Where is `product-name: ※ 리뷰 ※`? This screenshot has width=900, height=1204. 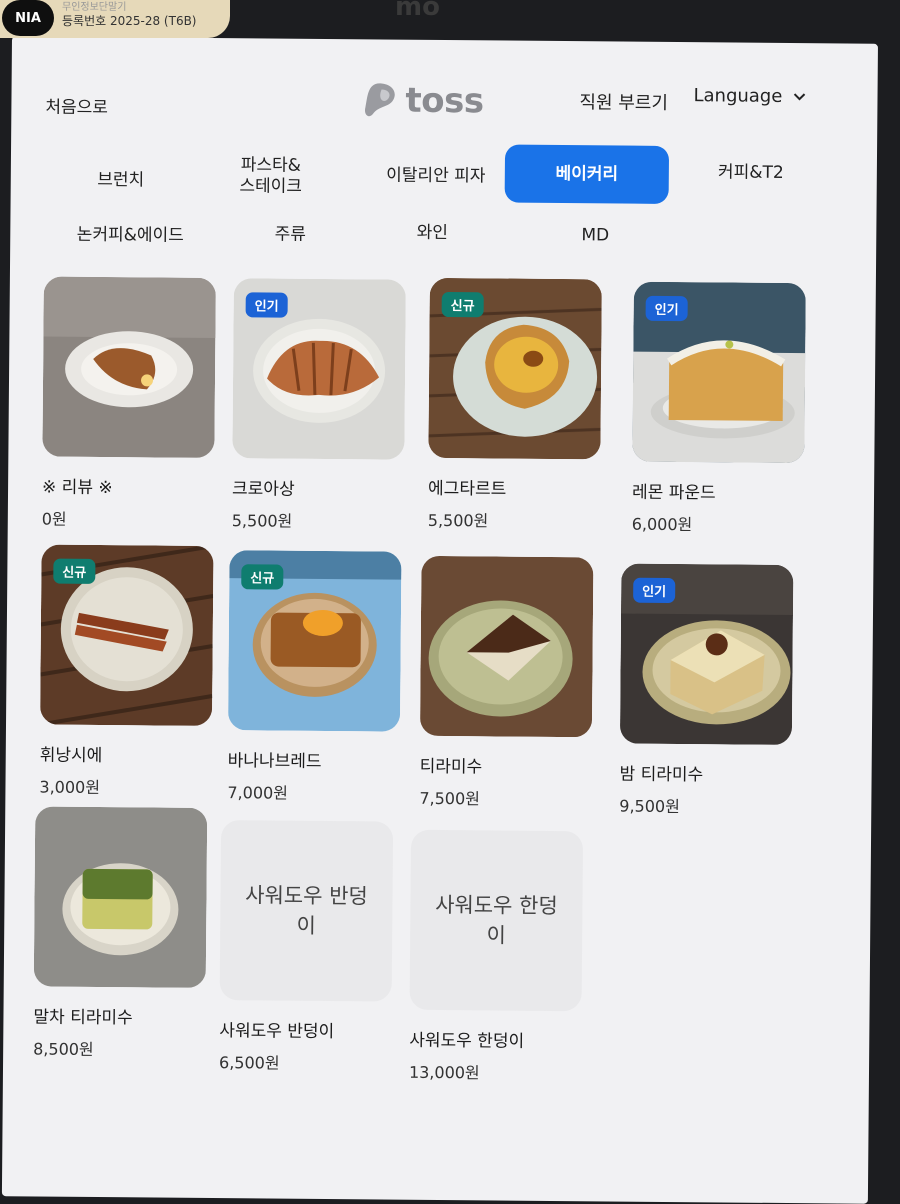 product-name: ※ 리뷰 ※ is located at coordinates (77, 488).